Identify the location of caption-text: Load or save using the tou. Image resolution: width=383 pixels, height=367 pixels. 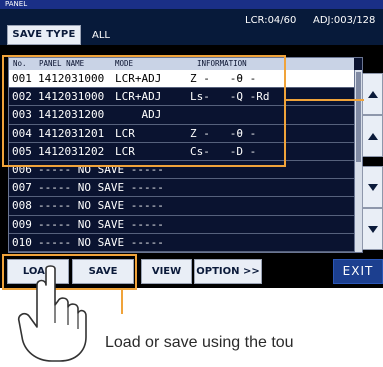
(199, 342).